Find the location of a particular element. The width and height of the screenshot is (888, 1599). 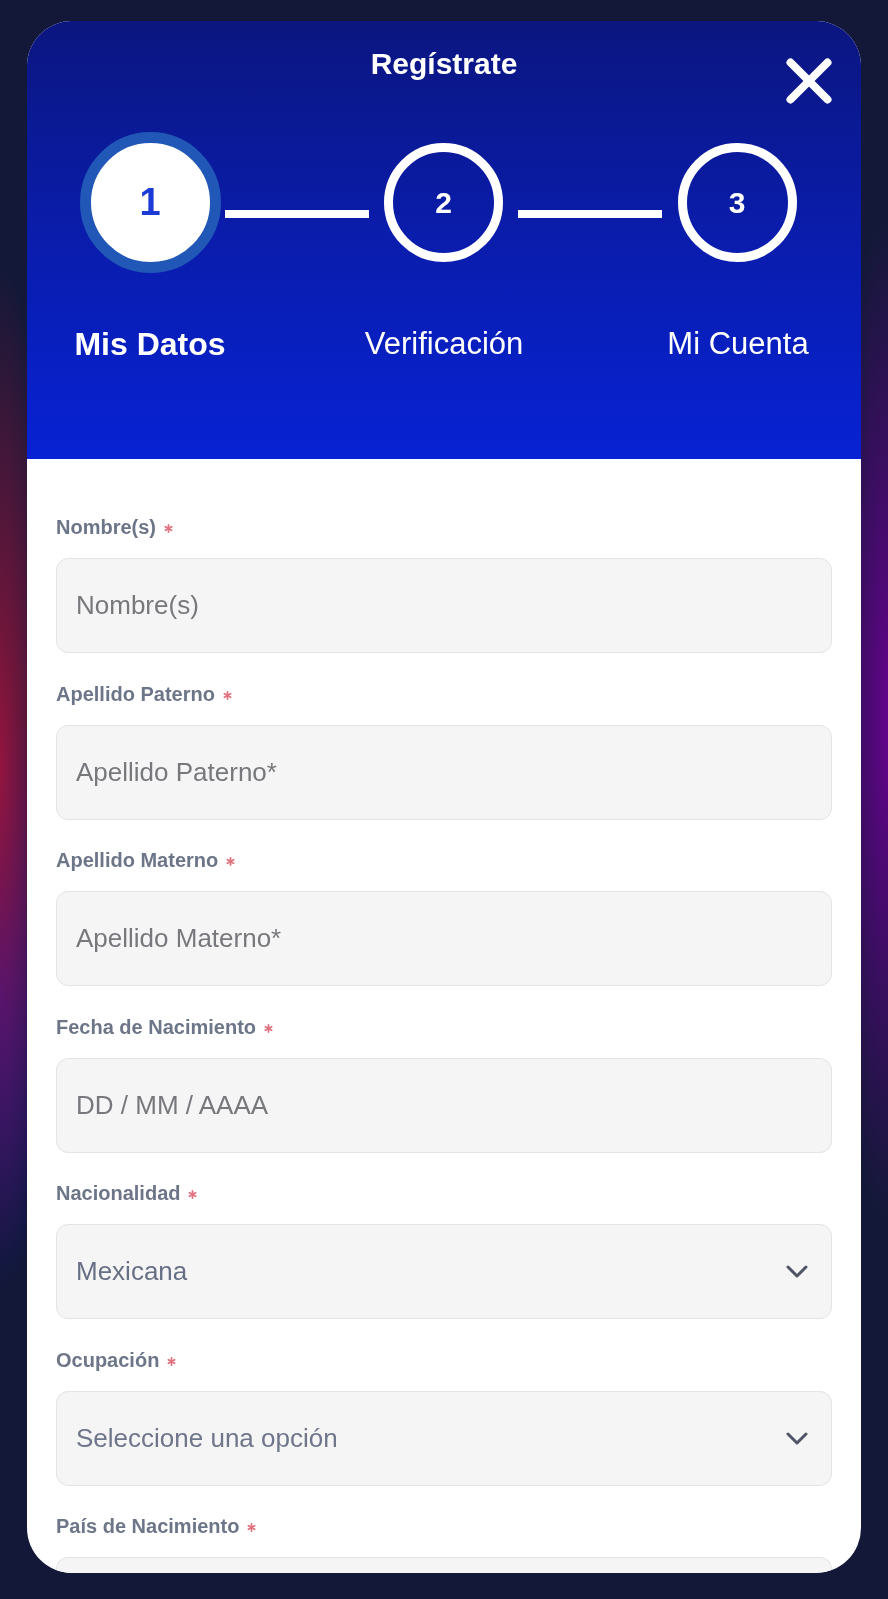

field-label: Ocupación is located at coordinates (108, 1359).